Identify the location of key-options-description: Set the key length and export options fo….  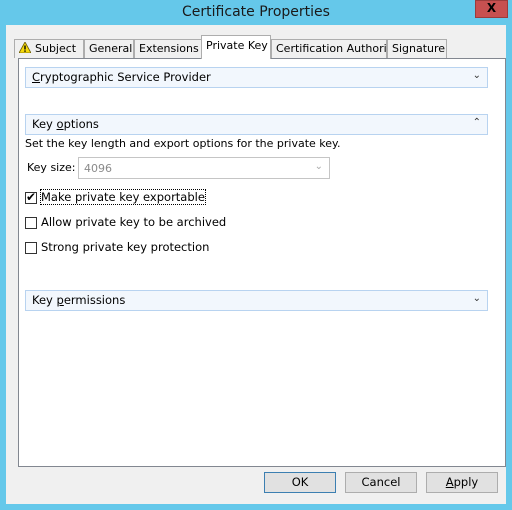
(183, 143).